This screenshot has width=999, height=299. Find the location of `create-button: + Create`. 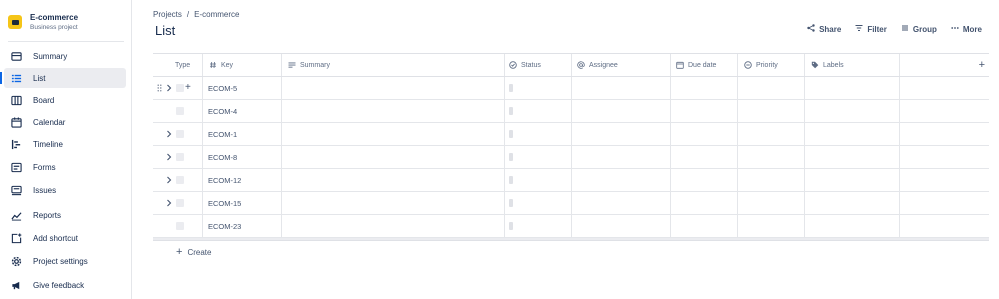

create-button: + Create is located at coordinates (193, 252).